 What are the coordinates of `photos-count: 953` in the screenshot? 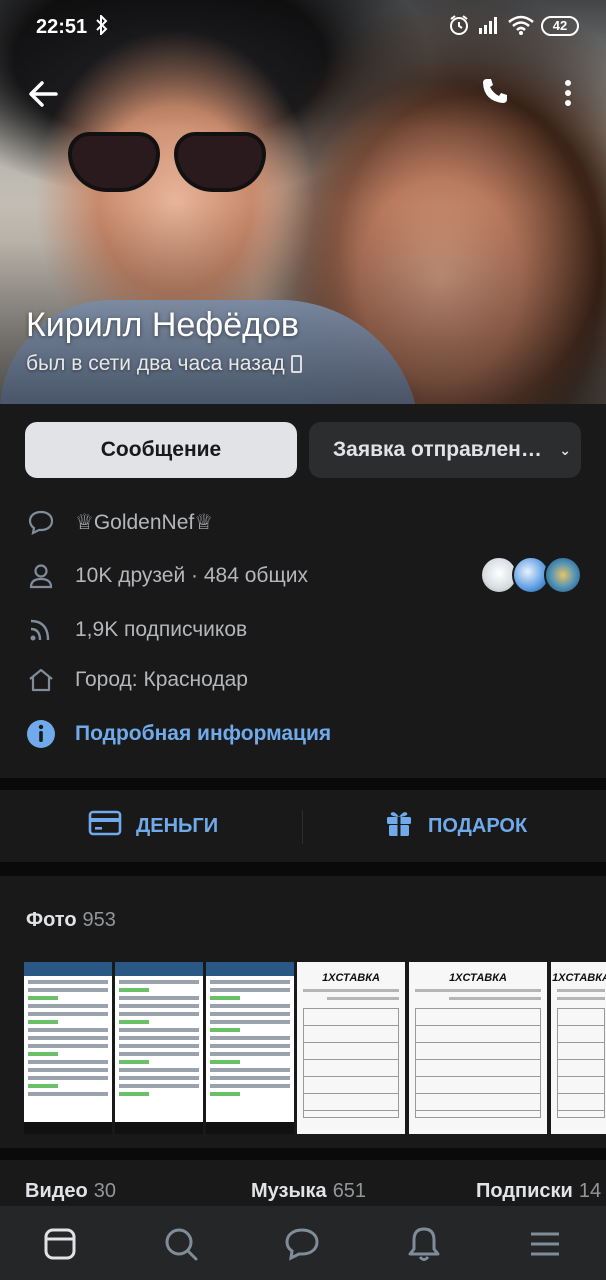 It's located at (99, 920).